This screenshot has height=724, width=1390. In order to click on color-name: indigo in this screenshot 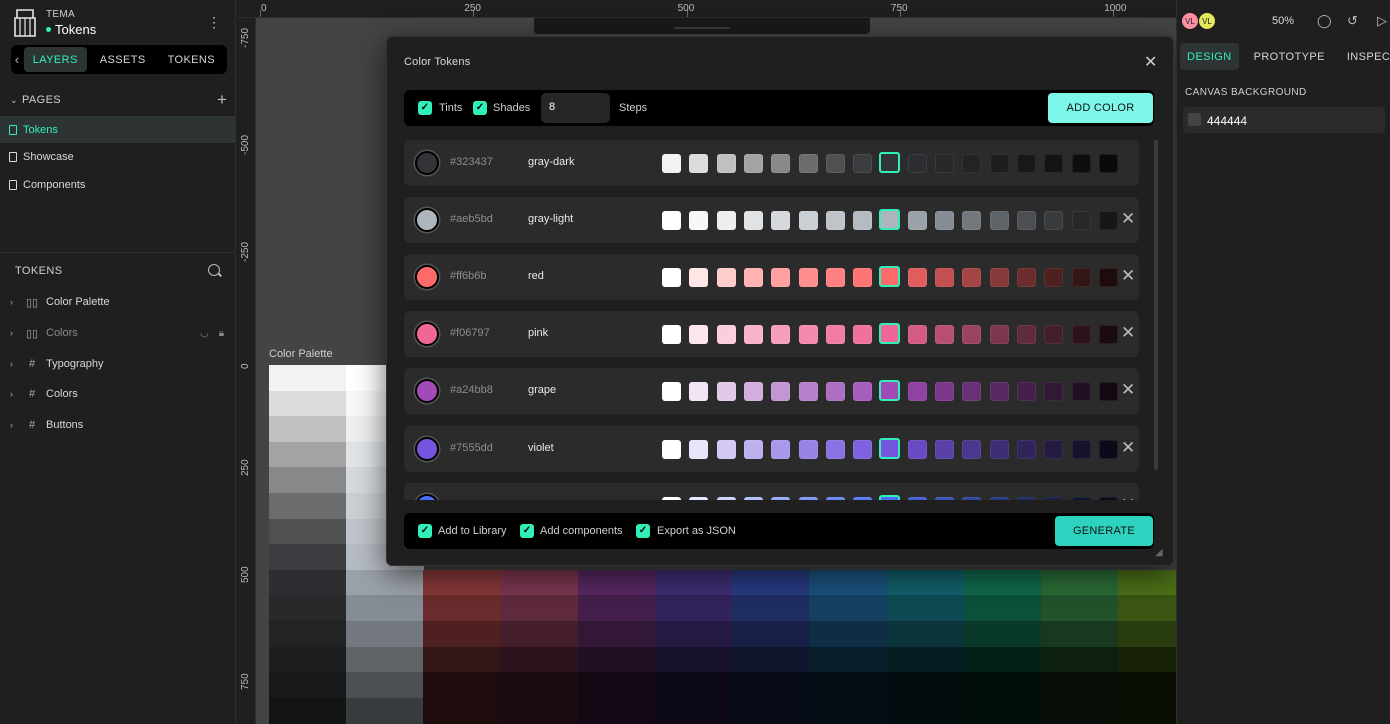, I will do `click(542, 499)`.